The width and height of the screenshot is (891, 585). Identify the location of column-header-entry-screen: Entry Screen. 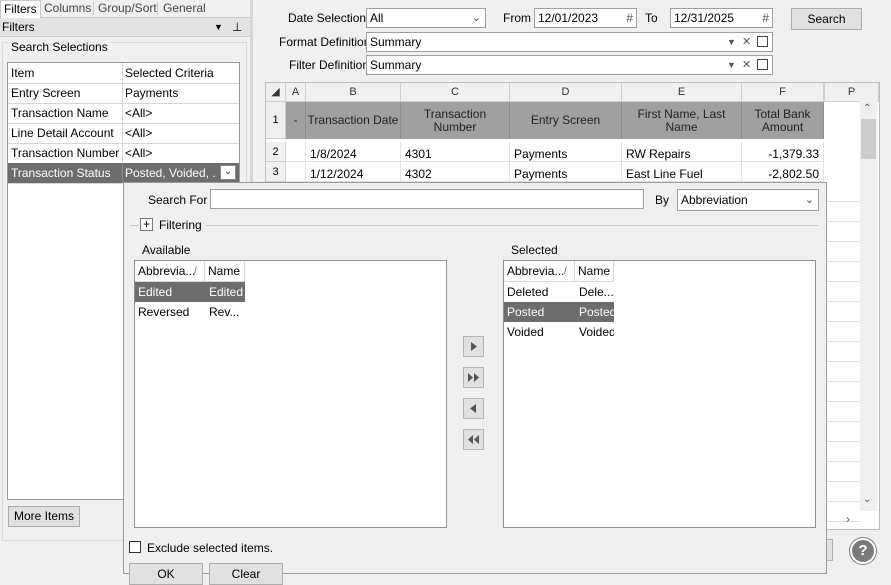
(566, 120).